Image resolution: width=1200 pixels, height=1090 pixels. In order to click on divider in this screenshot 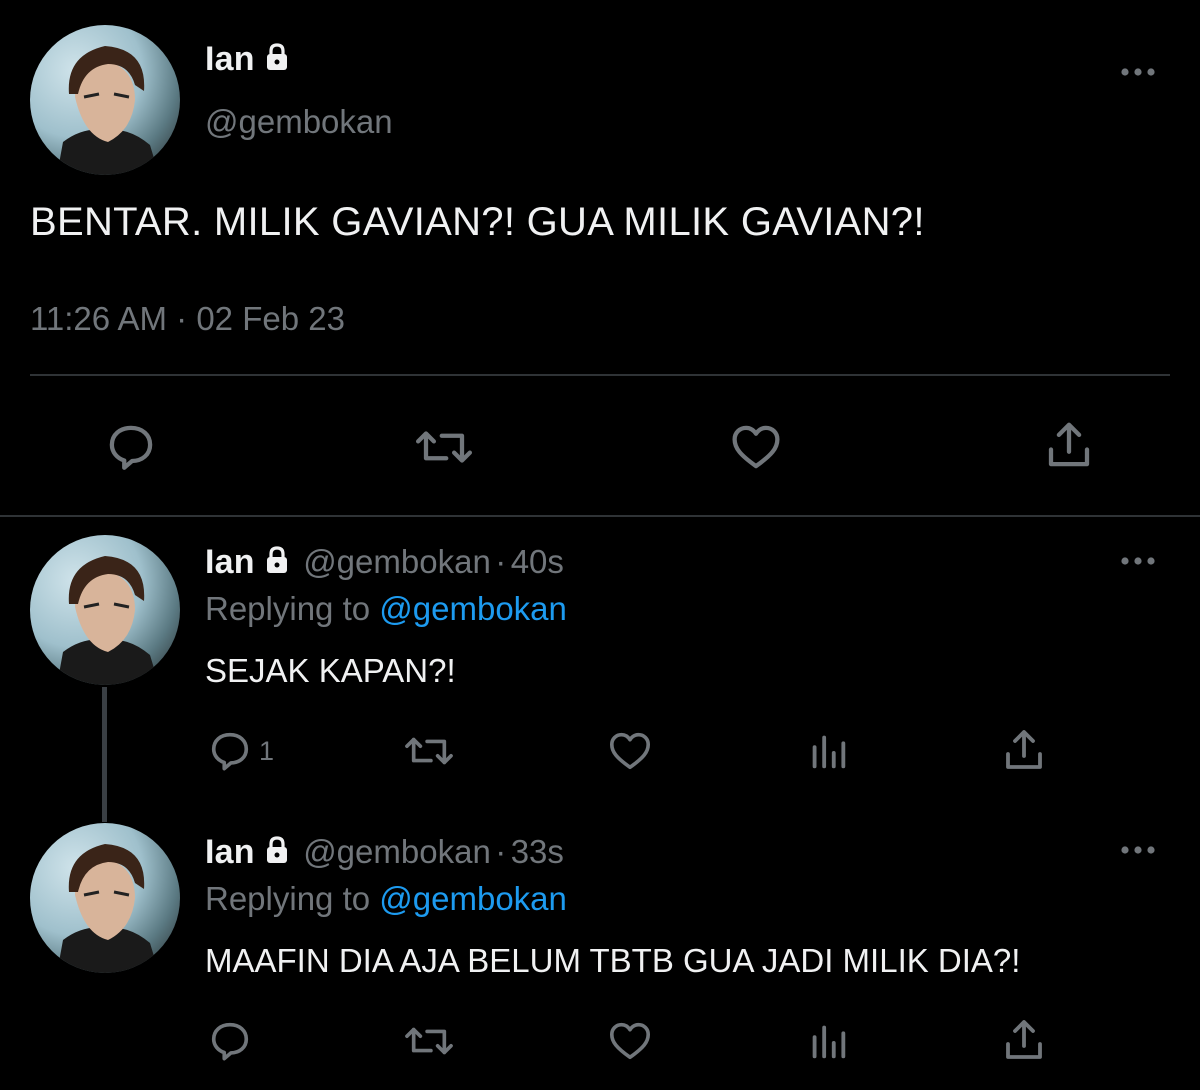, I will do `click(600, 375)`.